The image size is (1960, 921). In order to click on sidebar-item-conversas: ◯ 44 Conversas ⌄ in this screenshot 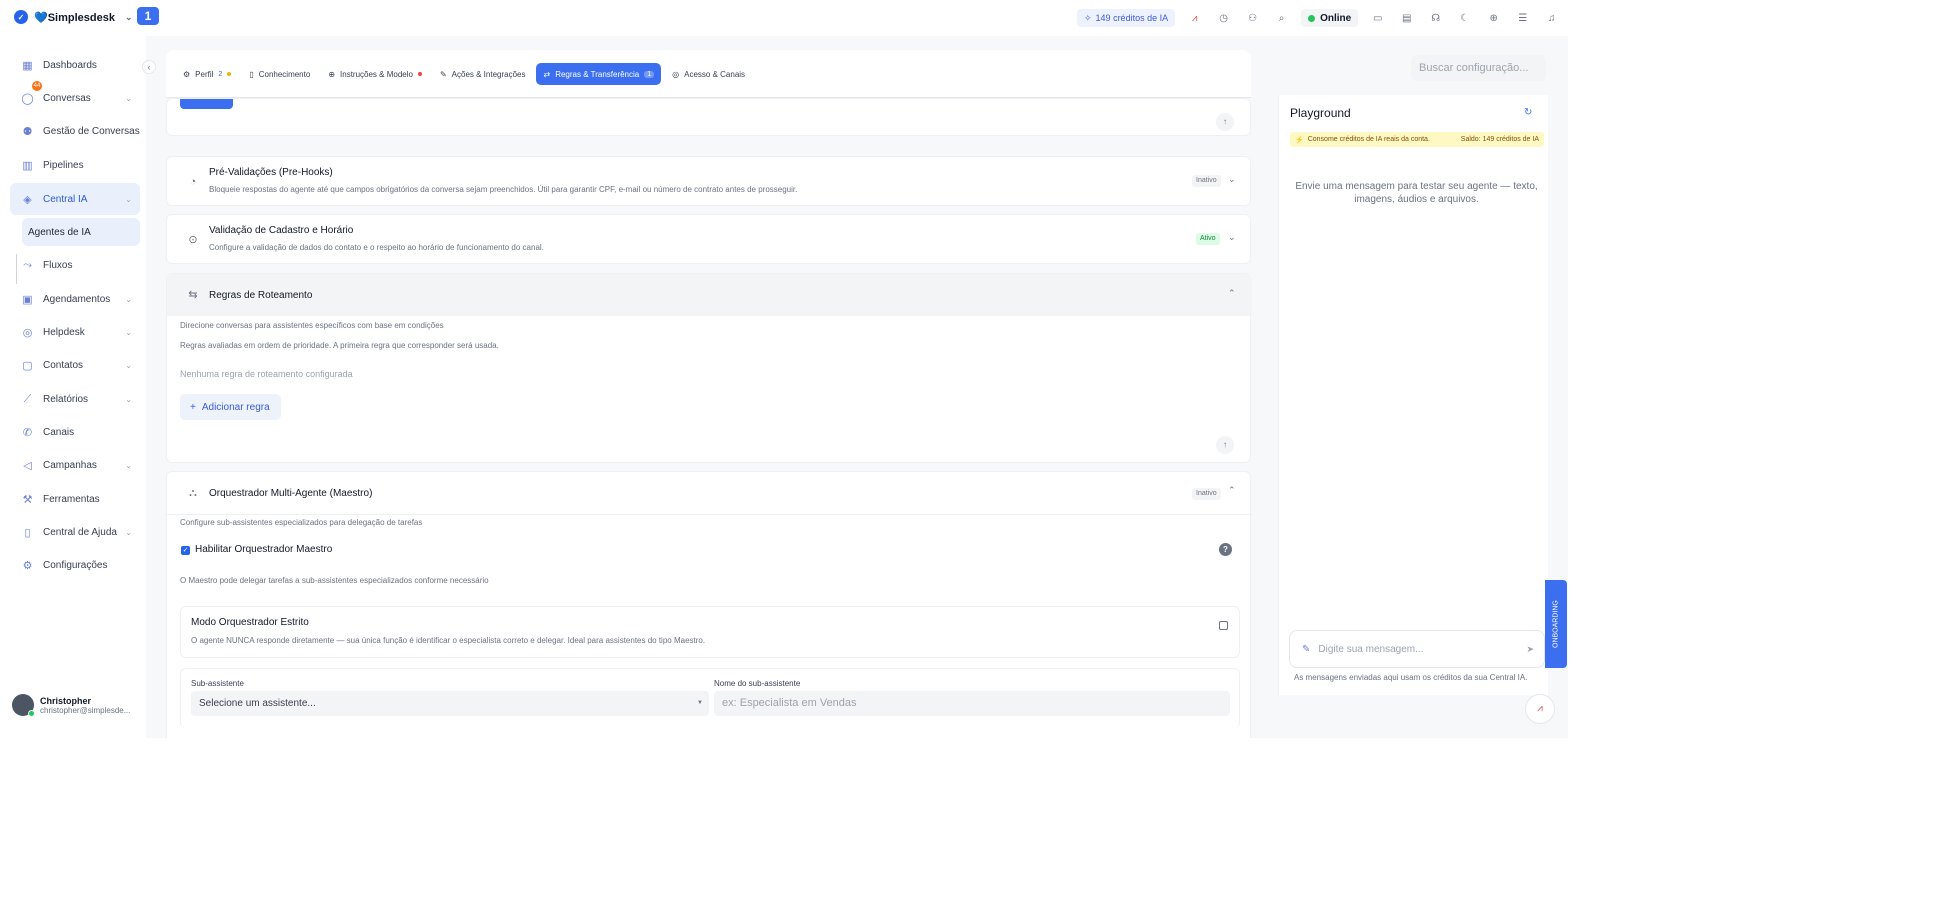, I will do `click(75, 96)`.